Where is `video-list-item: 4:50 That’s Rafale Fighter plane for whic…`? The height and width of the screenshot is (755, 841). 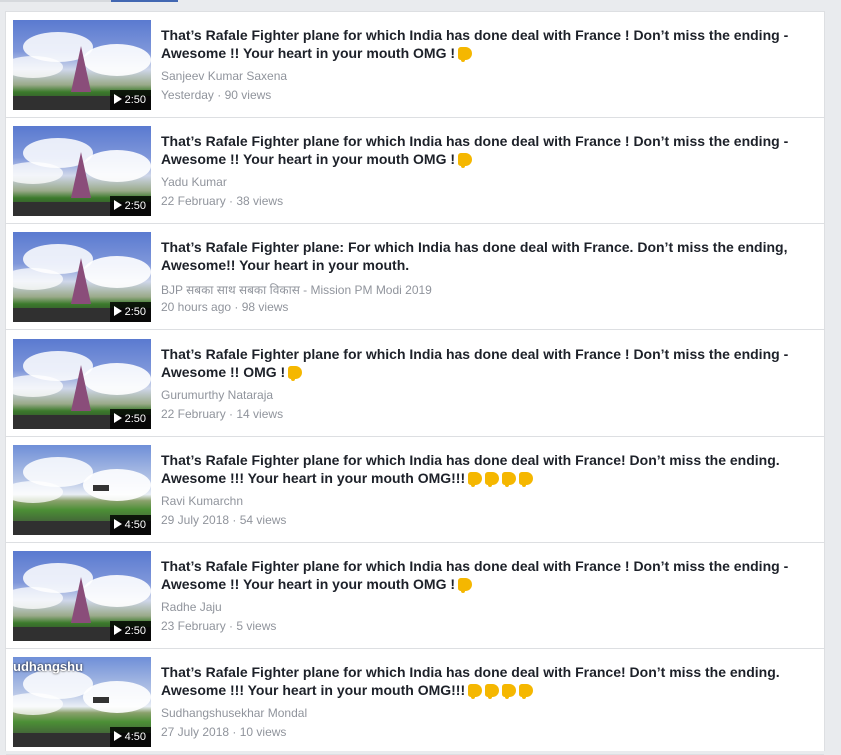
video-list-item: 4:50 That’s Rafale Fighter plane for whic… is located at coordinates (415, 490).